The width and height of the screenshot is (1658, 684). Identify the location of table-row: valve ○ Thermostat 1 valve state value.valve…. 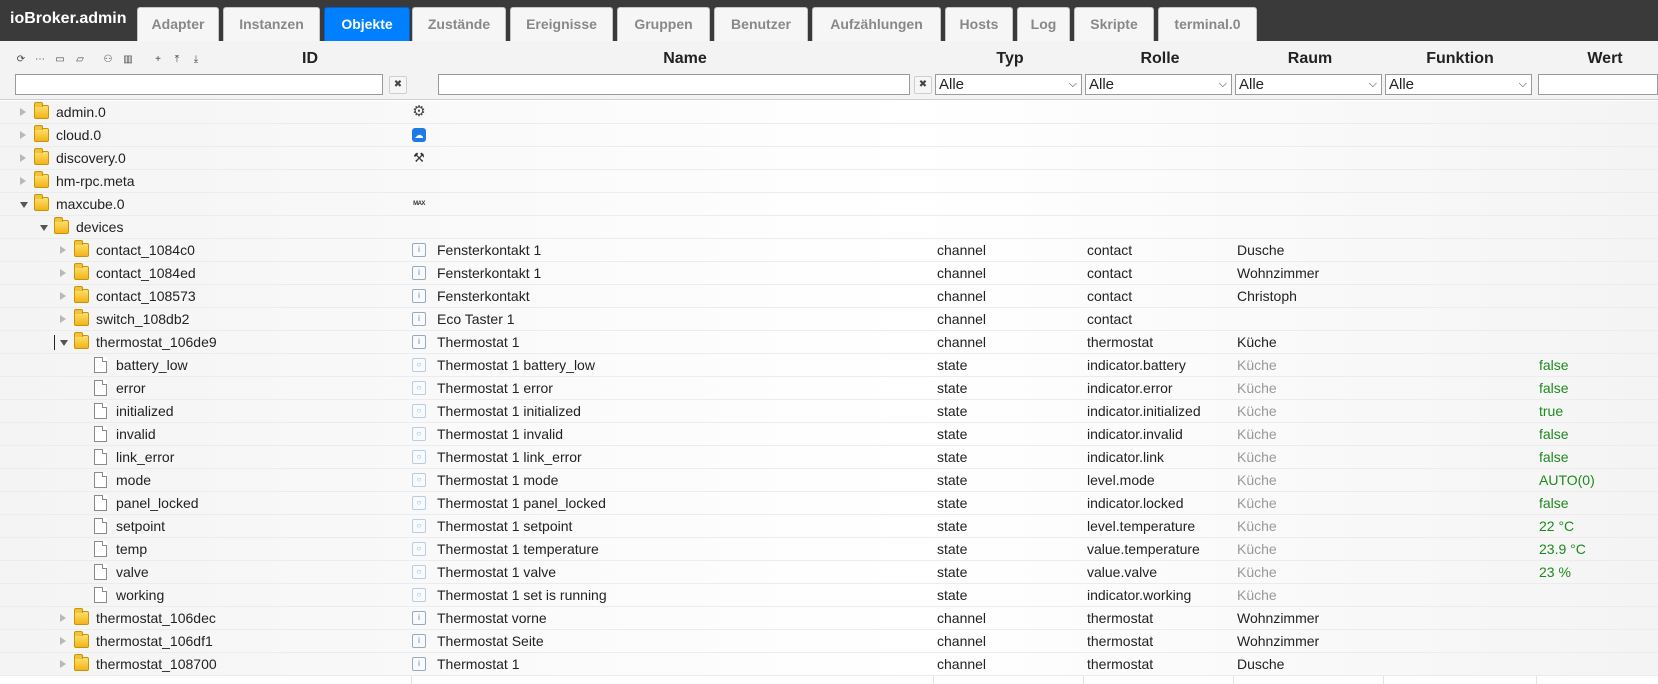
(829, 572).